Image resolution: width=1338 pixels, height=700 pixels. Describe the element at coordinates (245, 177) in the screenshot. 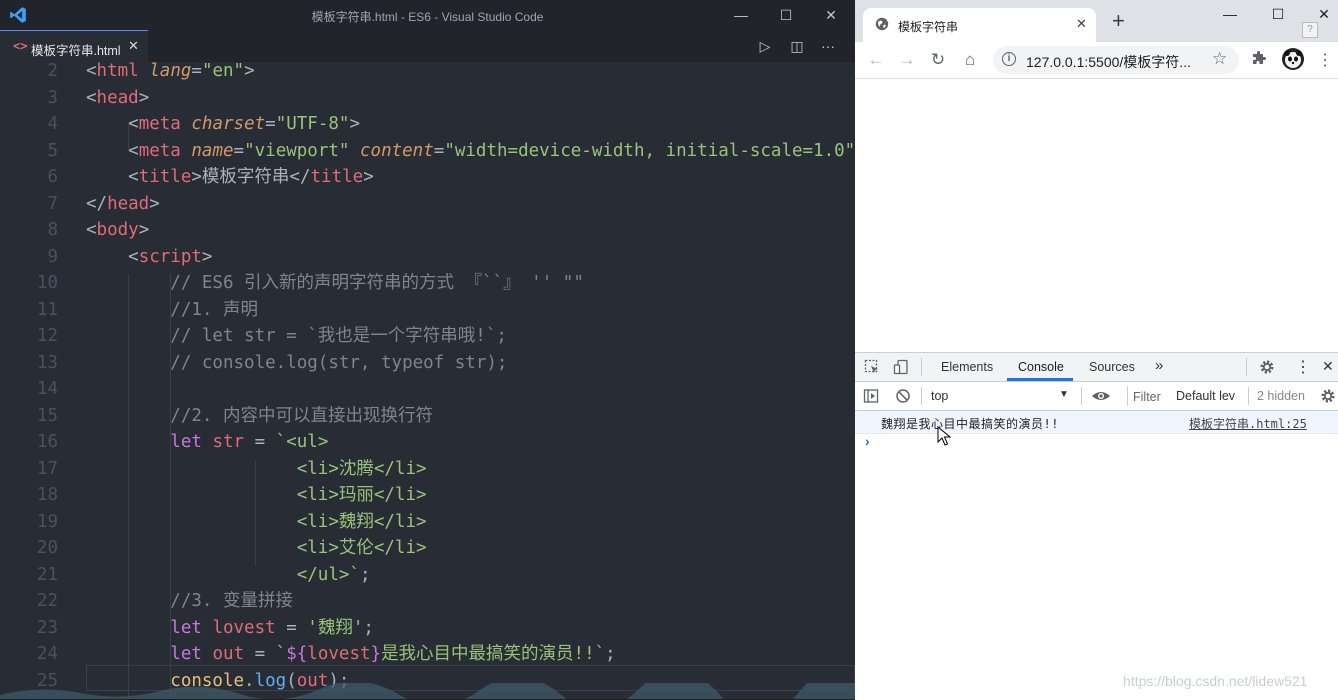

I see `code-token: 模板字符串` at that location.